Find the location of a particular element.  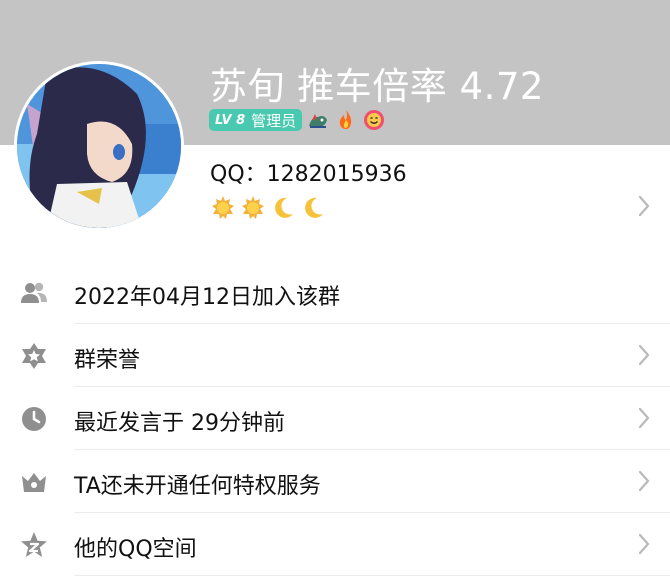

joined-date-label: 2022年04月12日加入该群 is located at coordinates (207, 297).